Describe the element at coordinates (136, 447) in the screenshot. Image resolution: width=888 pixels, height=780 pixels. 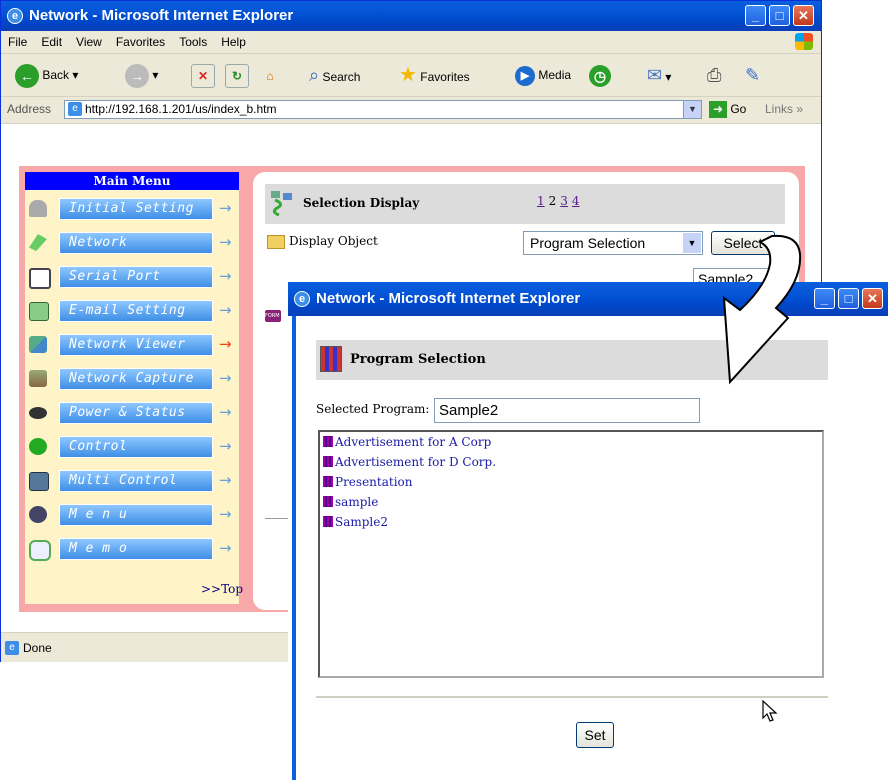
I see `menu-item-label: Control` at that location.